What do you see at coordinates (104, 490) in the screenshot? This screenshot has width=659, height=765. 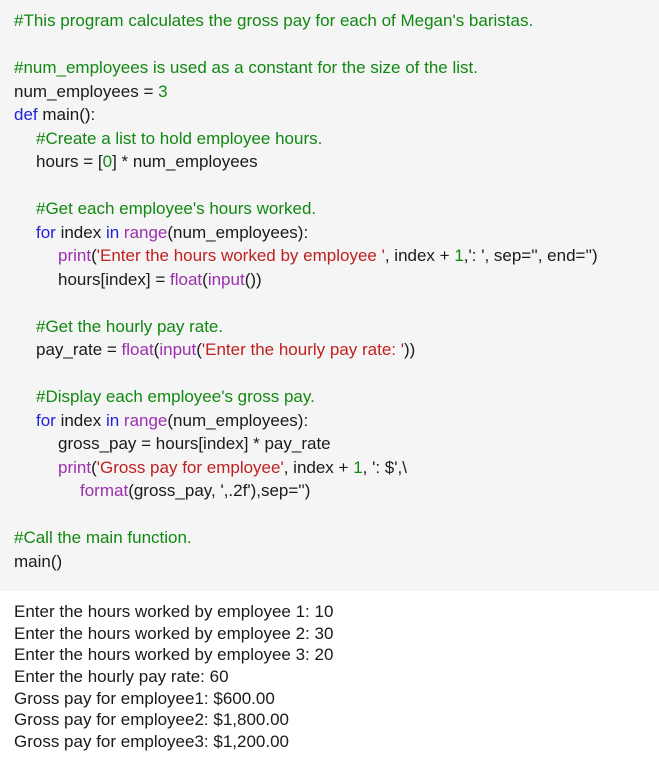 I see `builtin-function: format` at bounding box center [104, 490].